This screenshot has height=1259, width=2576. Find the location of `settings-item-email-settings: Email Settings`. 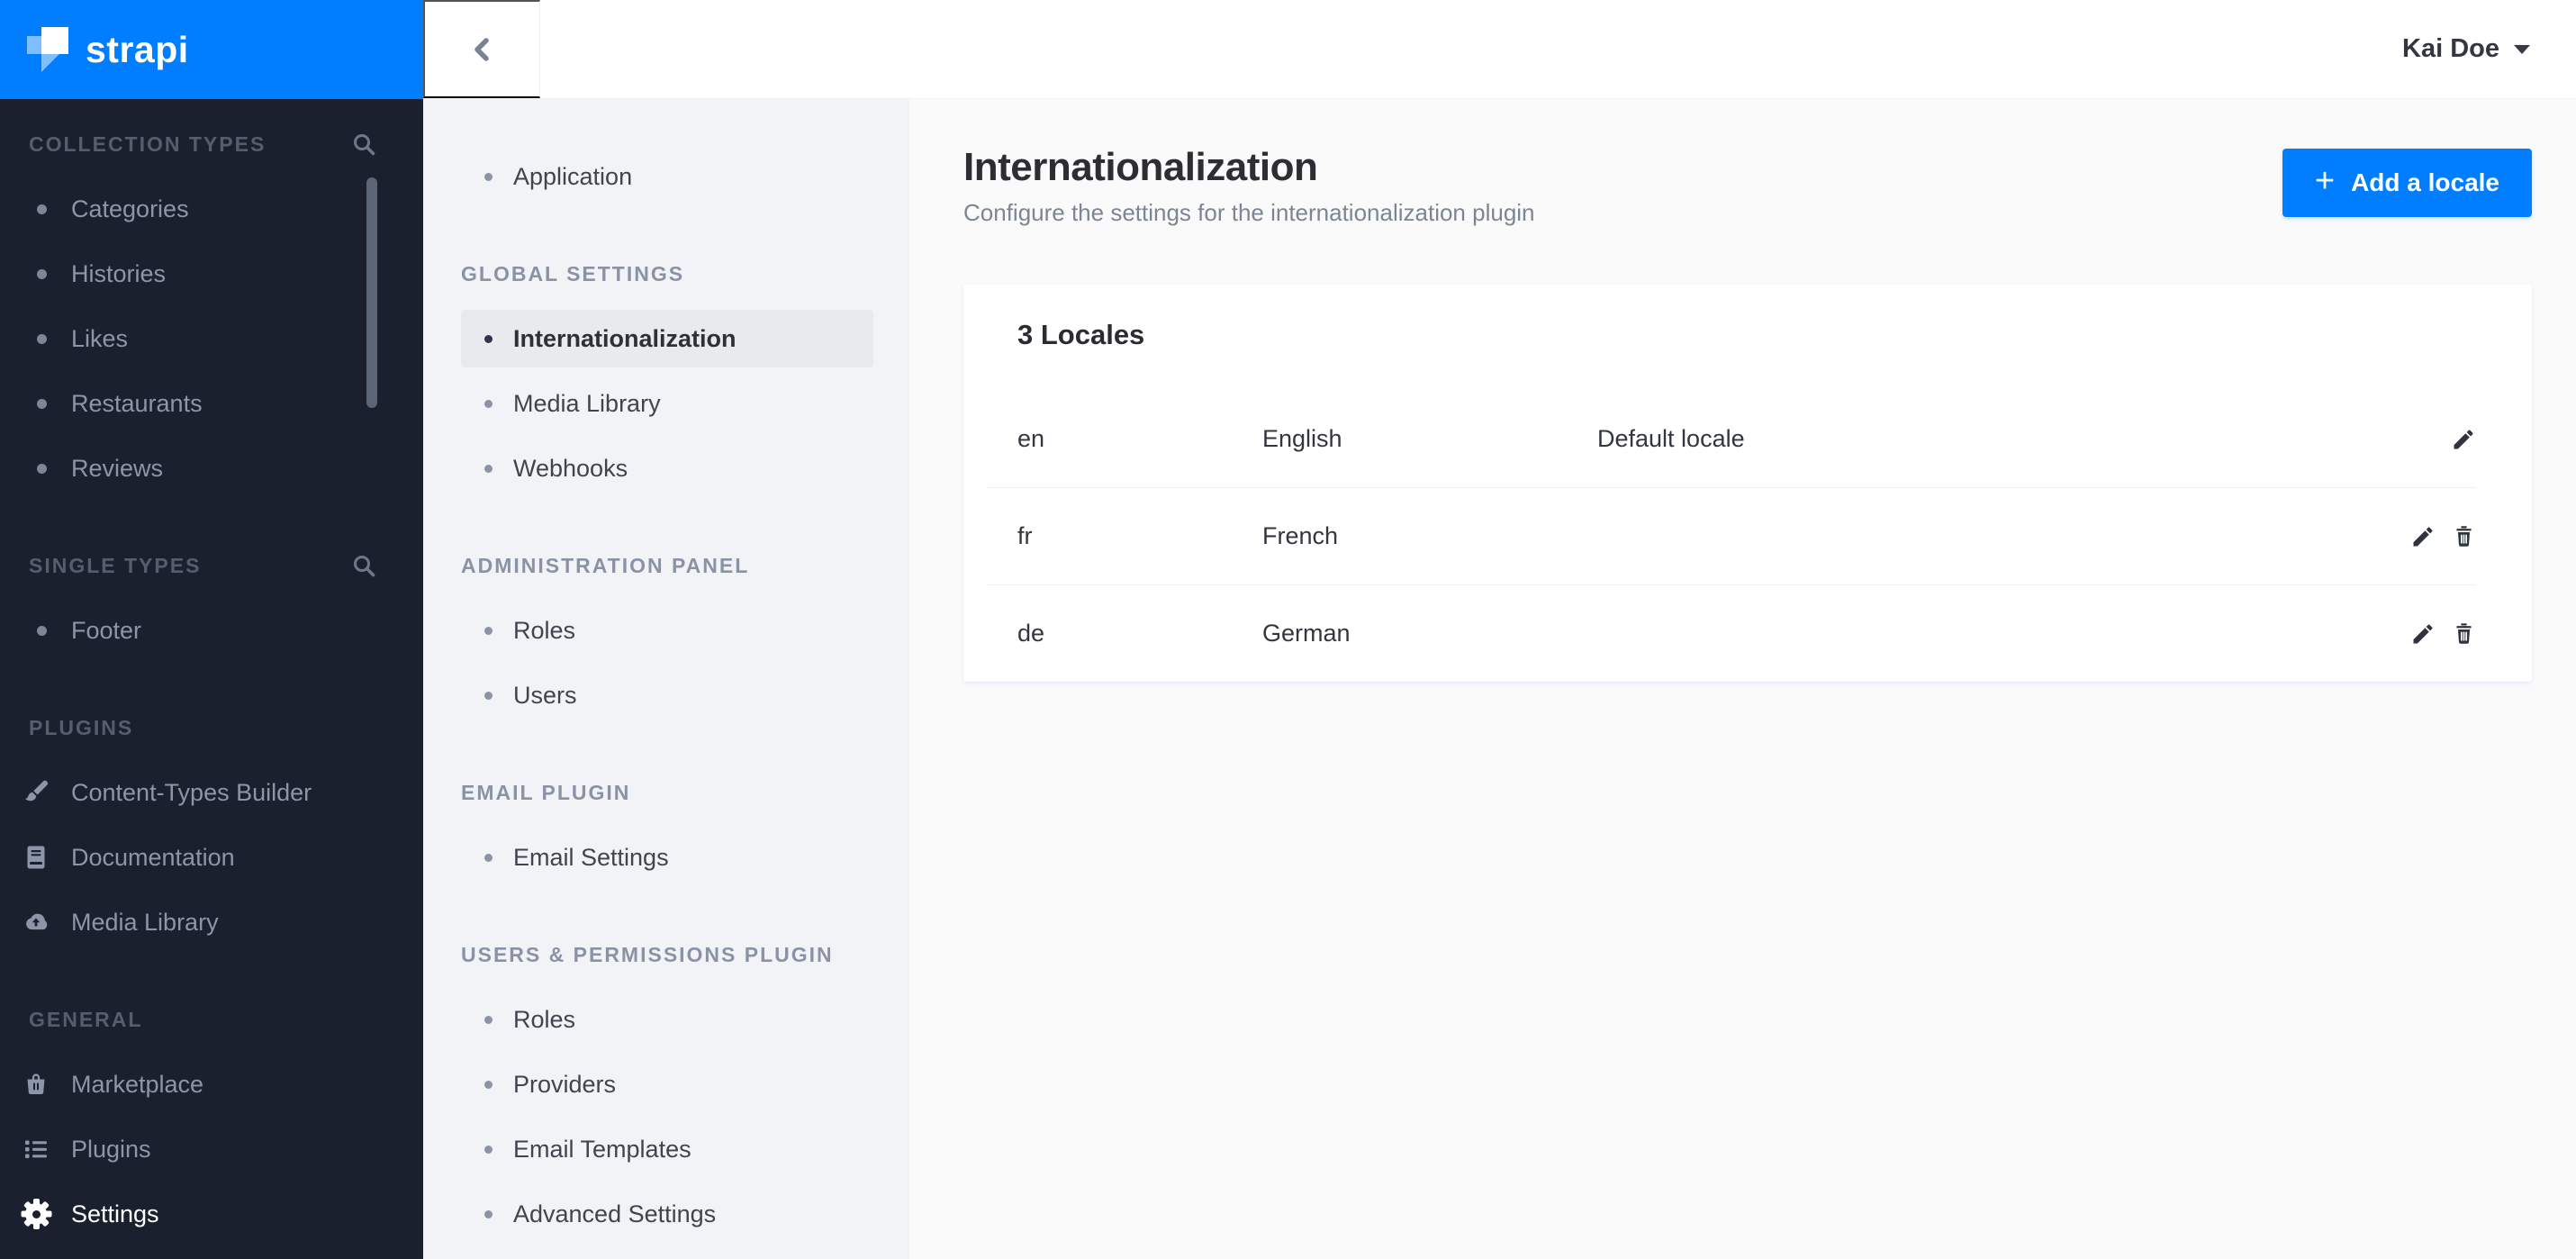

settings-item-email-settings: Email Settings is located at coordinates (666, 857).